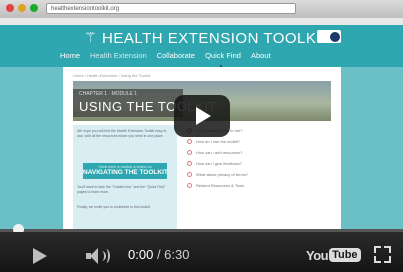 The image size is (403, 272). Describe the element at coordinates (335, 37) in the screenshot. I see `partner-logo-seal` at that location.